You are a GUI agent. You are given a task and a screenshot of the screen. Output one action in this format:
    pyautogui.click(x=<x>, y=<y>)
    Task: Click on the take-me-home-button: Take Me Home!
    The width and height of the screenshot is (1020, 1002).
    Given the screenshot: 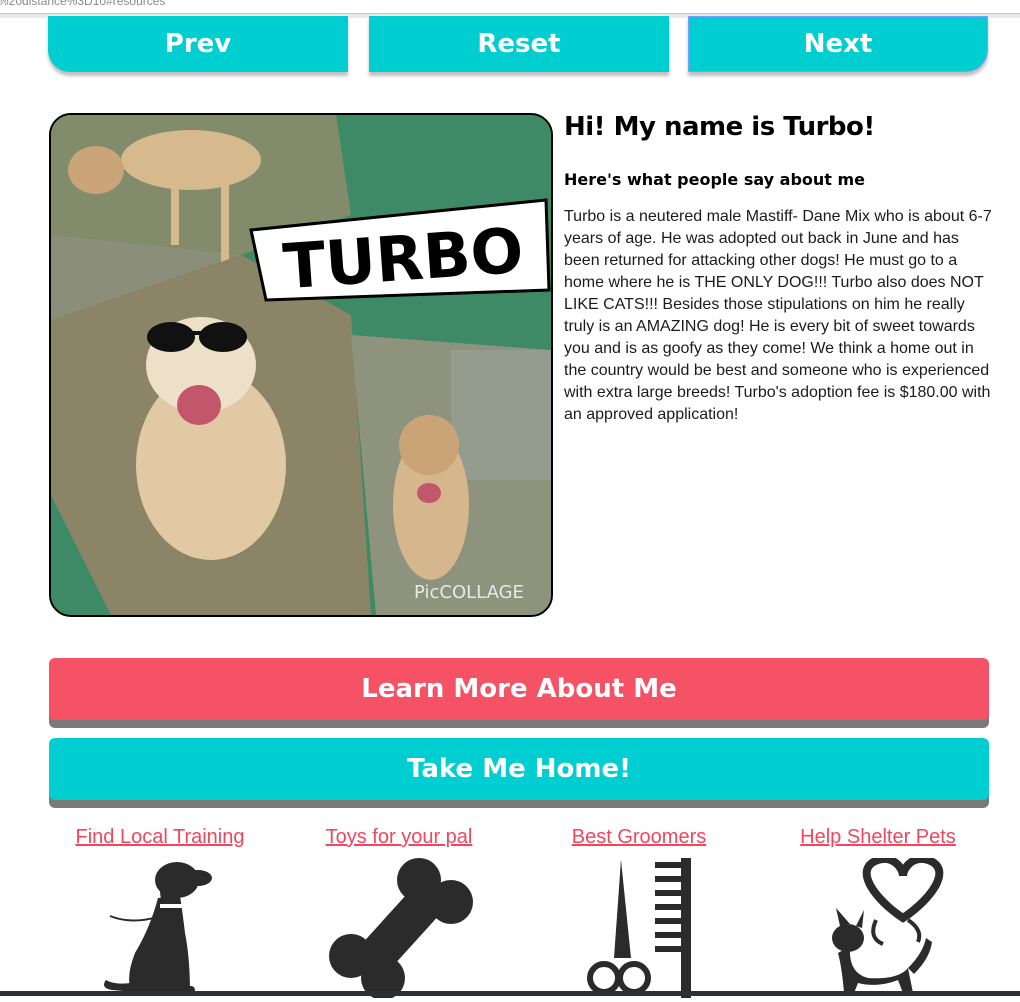 What is the action you would take?
    pyautogui.click(x=519, y=769)
    